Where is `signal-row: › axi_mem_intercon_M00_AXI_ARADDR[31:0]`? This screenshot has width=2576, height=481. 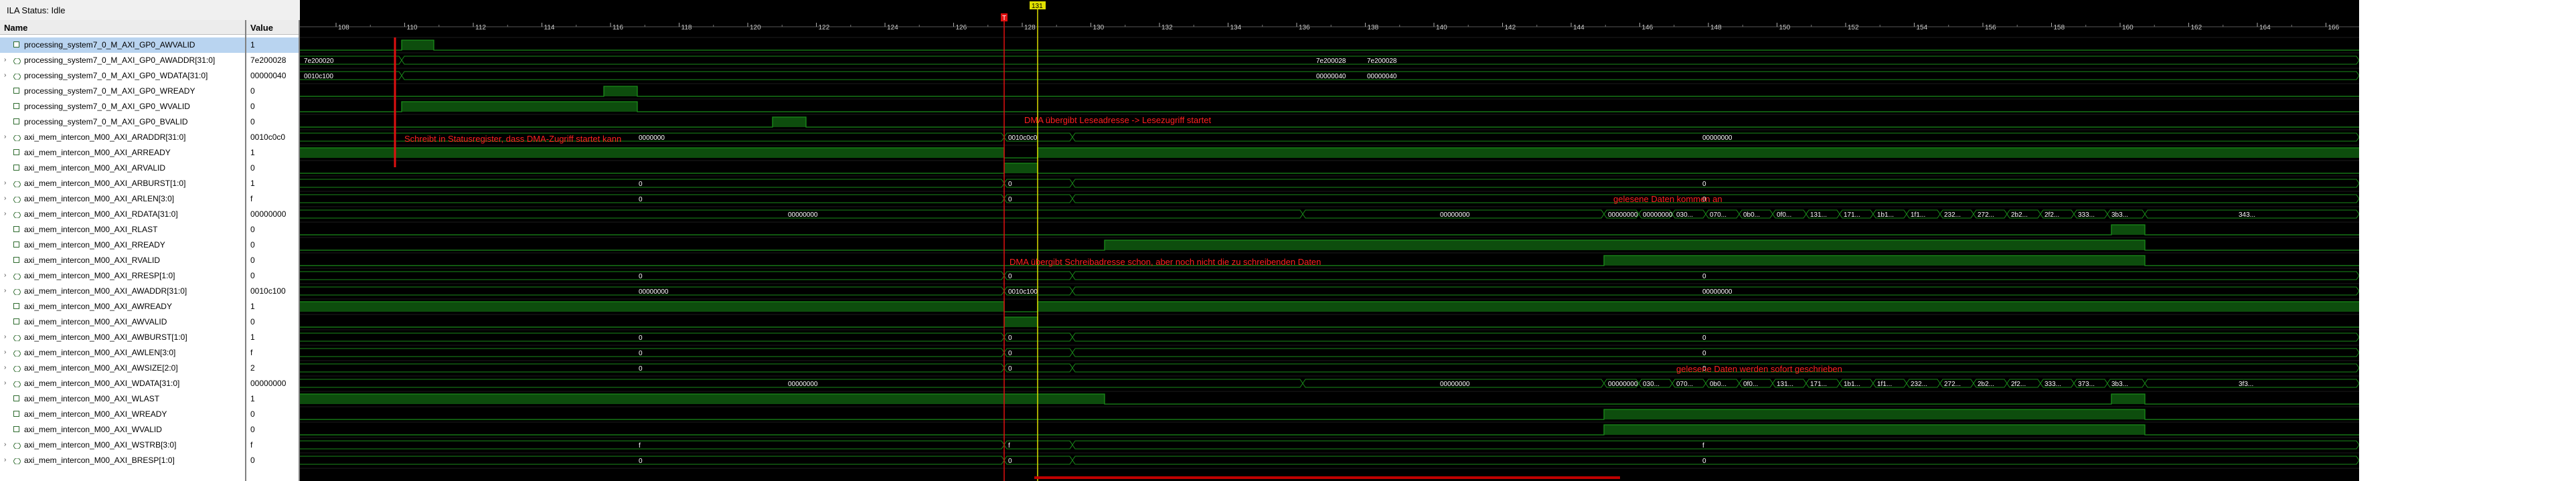 signal-row: › axi_mem_intercon_M00_AXI_ARADDR[31:0] is located at coordinates (123, 137).